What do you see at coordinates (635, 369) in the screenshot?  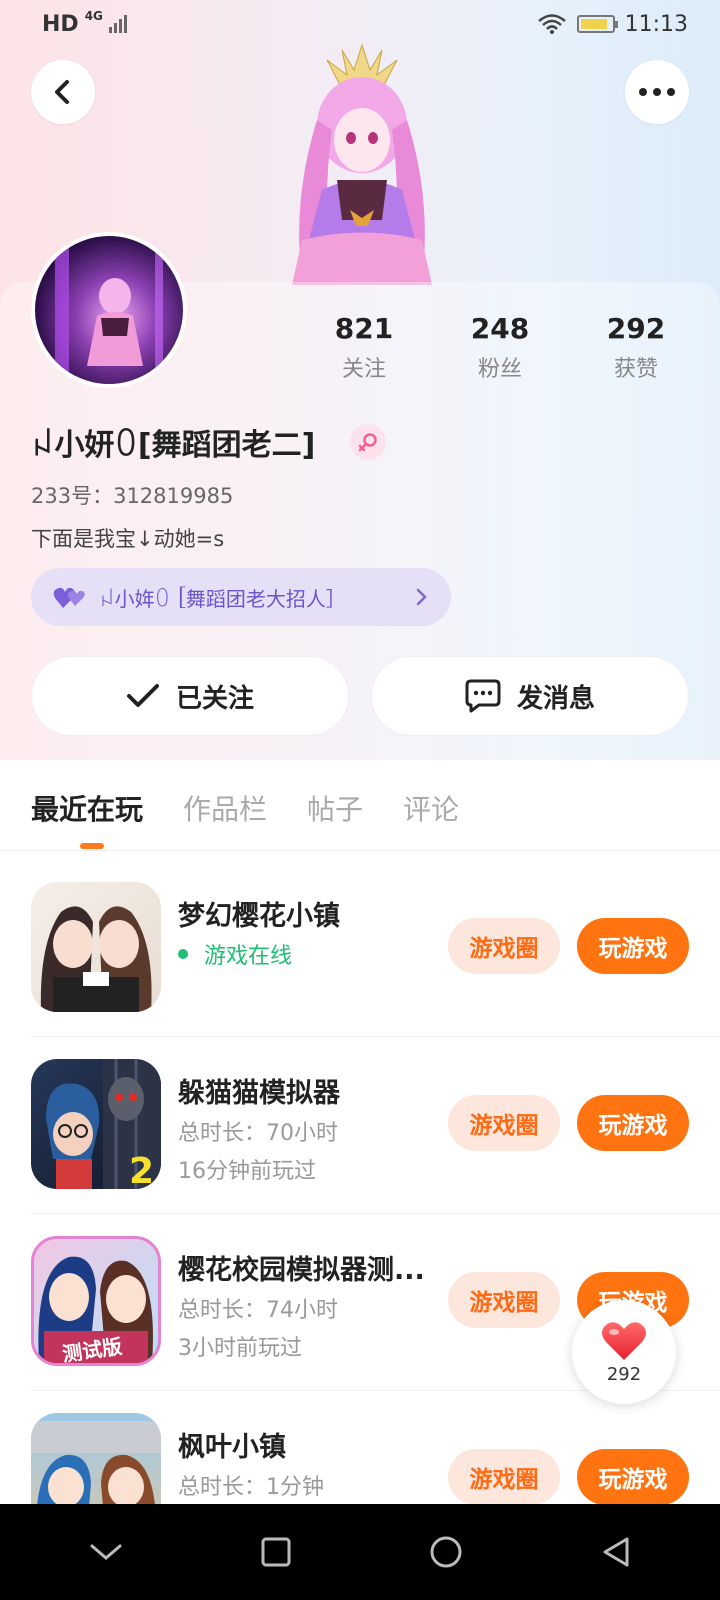 I see `likes-label: 获赞` at bounding box center [635, 369].